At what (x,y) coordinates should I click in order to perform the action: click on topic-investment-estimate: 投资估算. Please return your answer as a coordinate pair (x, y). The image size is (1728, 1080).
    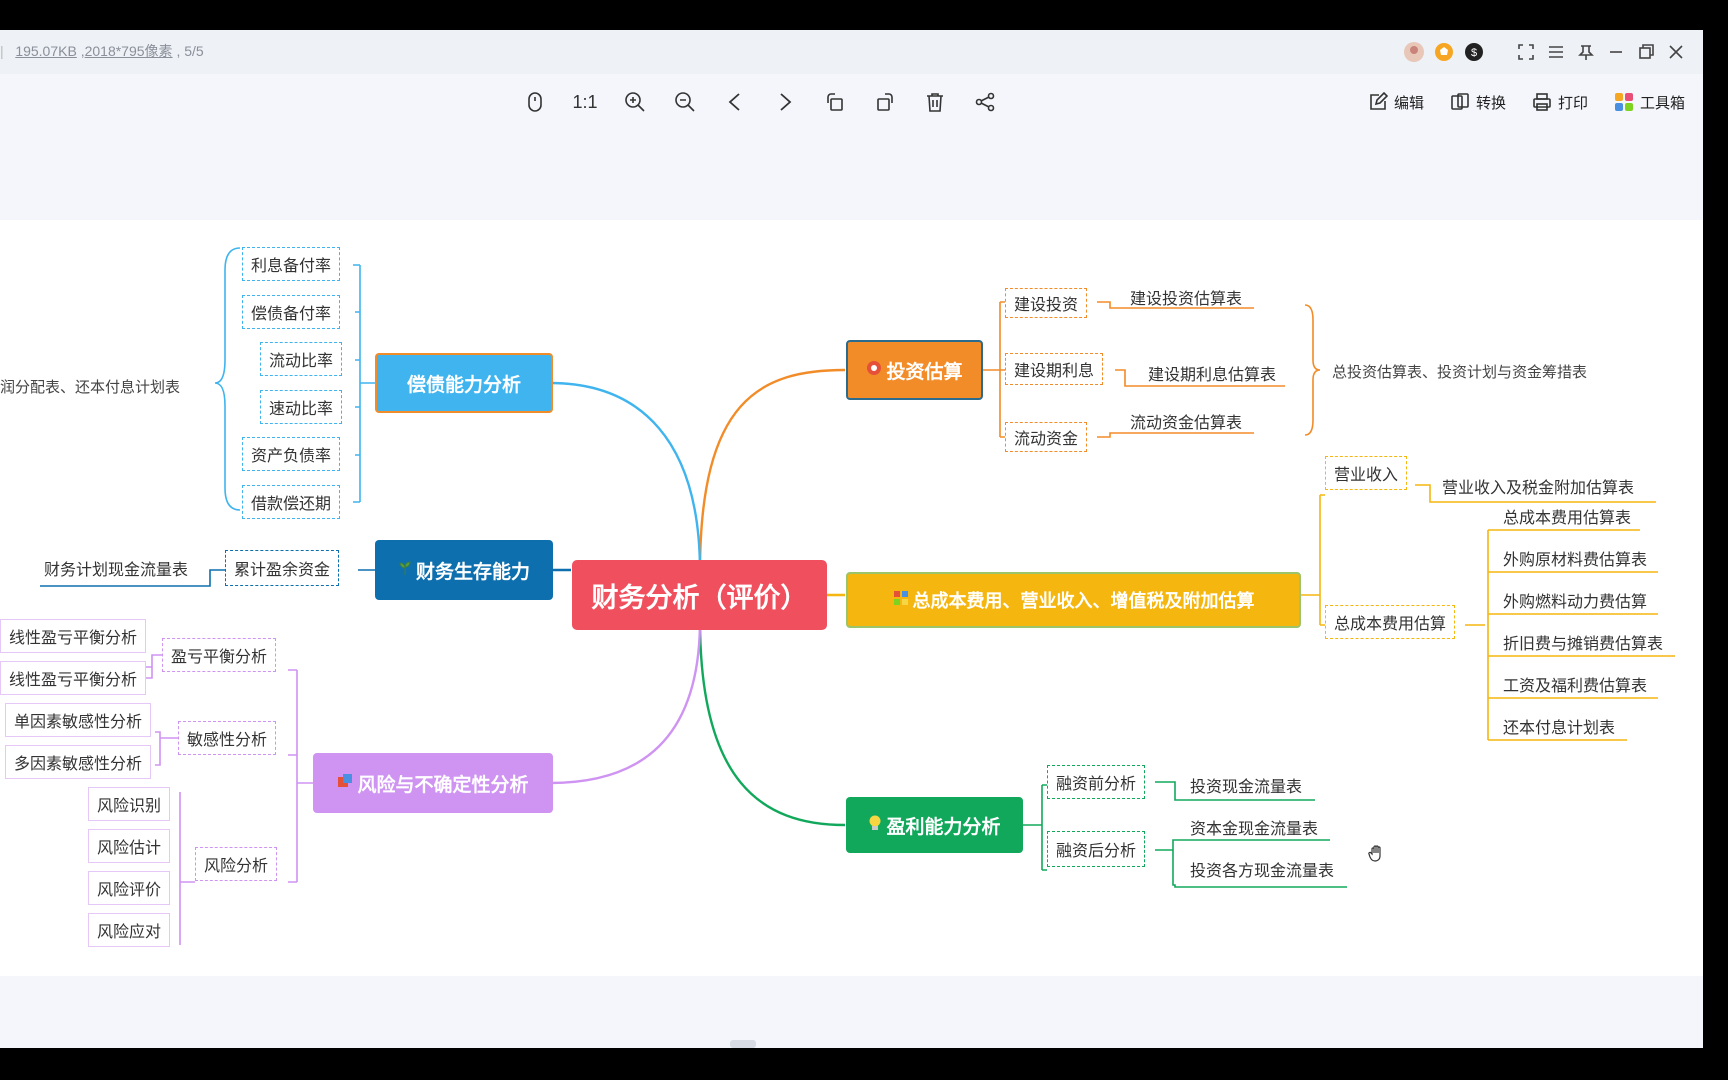
    Looking at the image, I should click on (914, 370).